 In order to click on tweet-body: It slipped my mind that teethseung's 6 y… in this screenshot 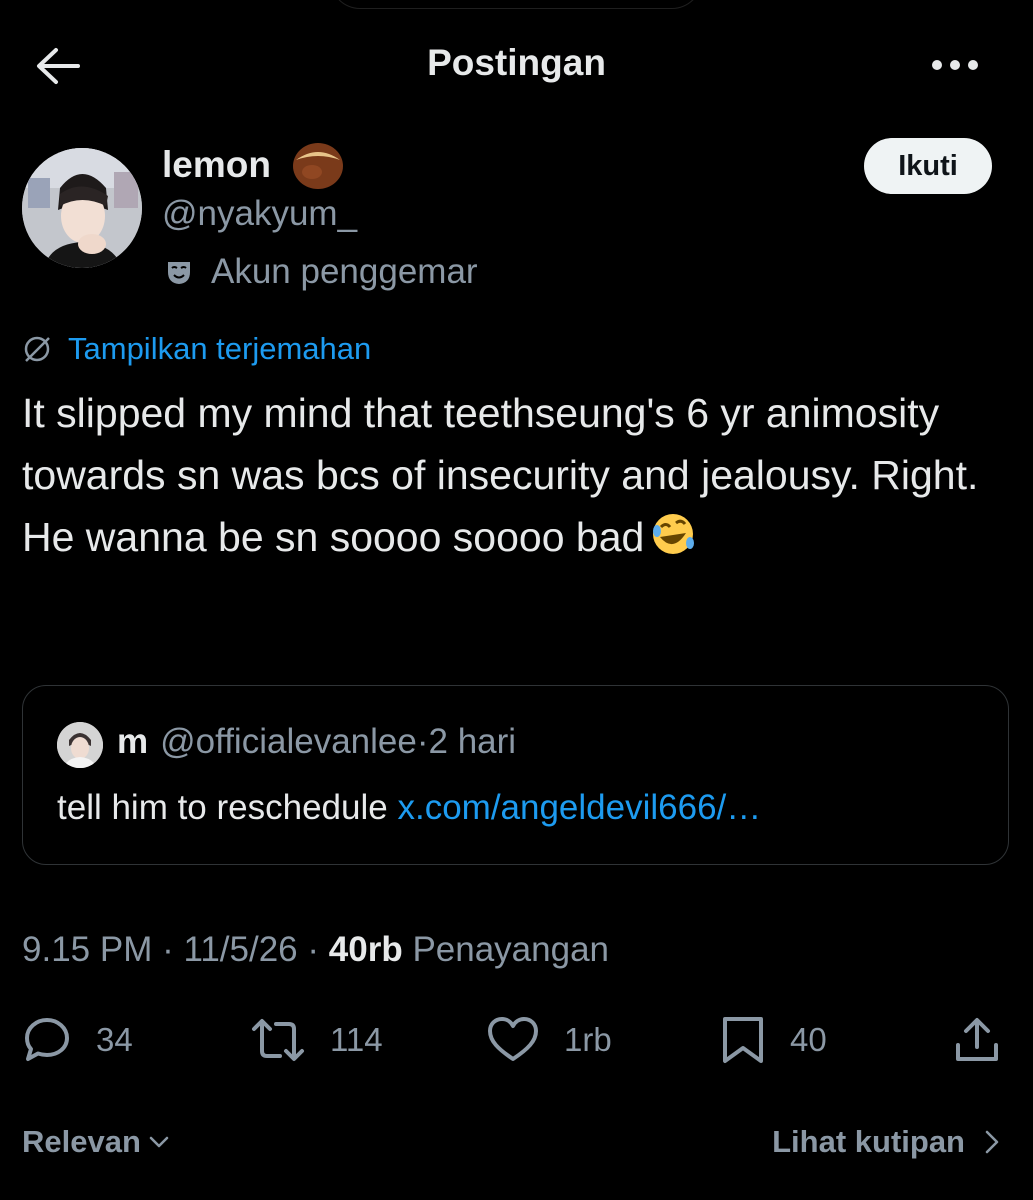, I will do `click(500, 475)`.